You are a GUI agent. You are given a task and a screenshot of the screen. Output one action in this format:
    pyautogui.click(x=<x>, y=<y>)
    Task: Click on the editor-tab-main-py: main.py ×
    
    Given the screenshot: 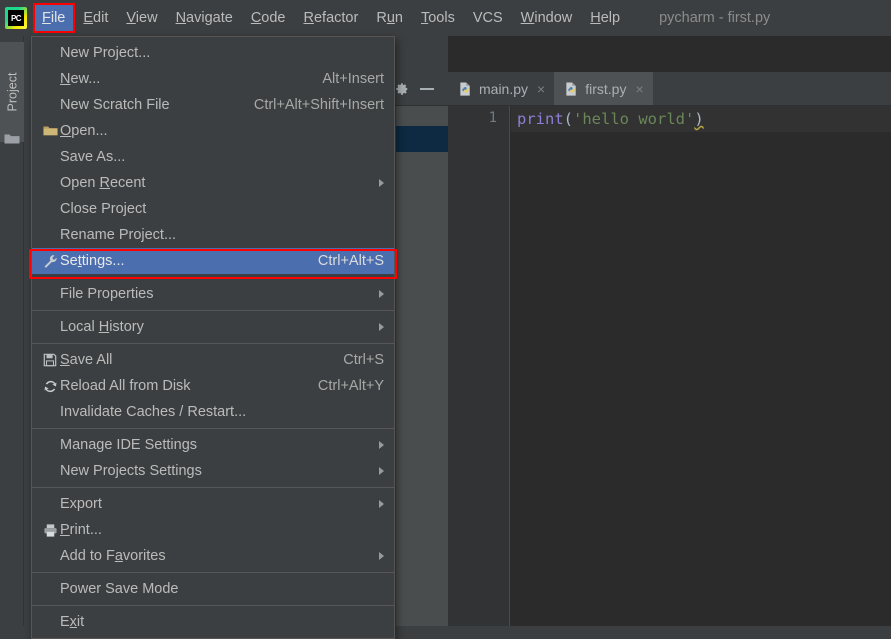 What is the action you would take?
    pyautogui.click(x=501, y=88)
    